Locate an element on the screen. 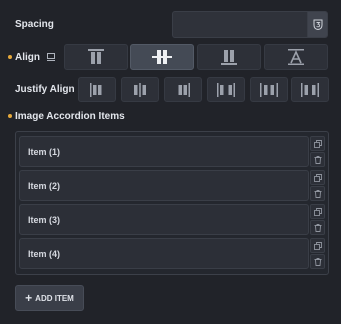  justify-start-button is located at coordinates (97, 89).